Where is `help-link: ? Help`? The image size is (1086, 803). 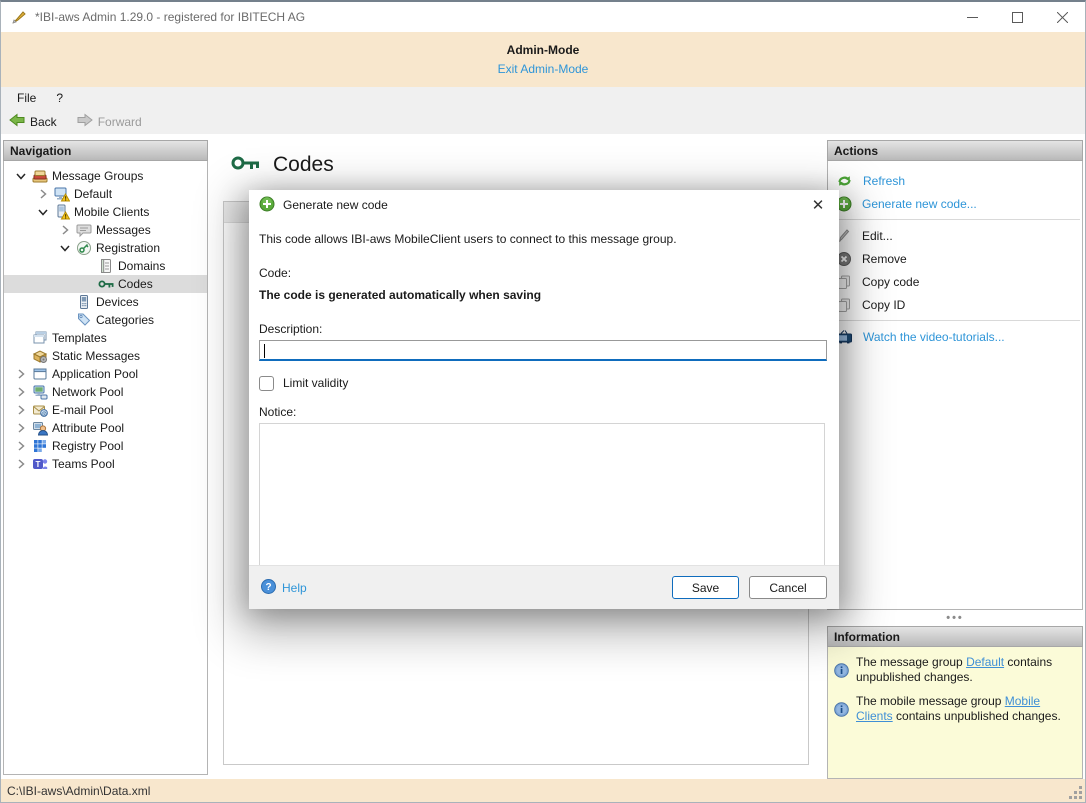
help-link: ? Help is located at coordinates (284, 587).